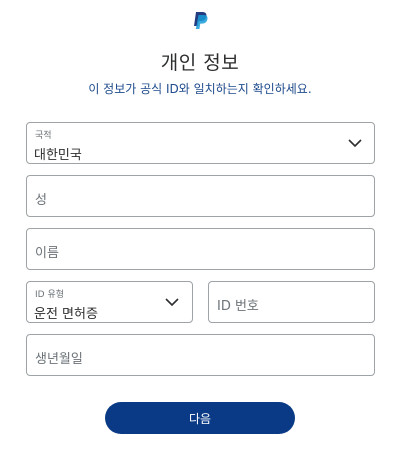 The height and width of the screenshot is (458, 400). What do you see at coordinates (200, 249) in the screenshot?
I see `first-name-field: 이름` at bounding box center [200, 249].